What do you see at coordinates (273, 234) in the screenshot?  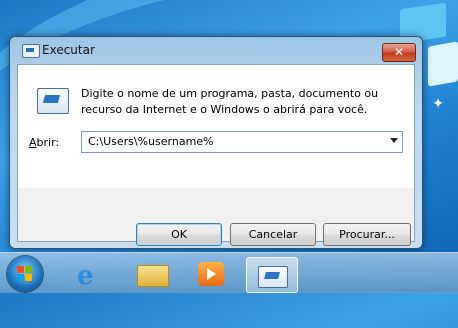 I see `cancel-button: Cancelar` at bounding box center [273, 234].